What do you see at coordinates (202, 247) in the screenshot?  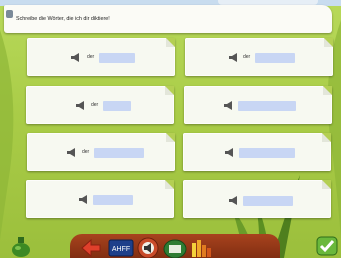 I see `sound-bars-icon` at bounding box center [202, 247].